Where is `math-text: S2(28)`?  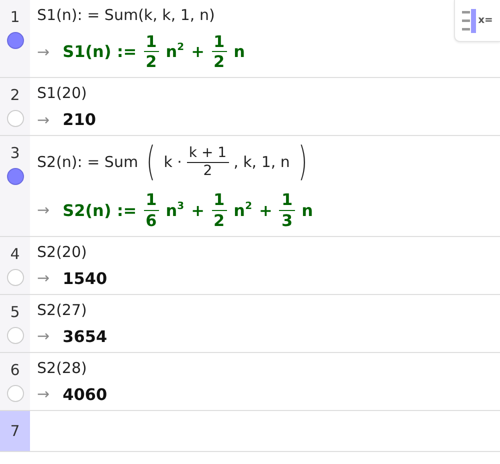 math-text: S2(28) is located at coordinates (62, 367).